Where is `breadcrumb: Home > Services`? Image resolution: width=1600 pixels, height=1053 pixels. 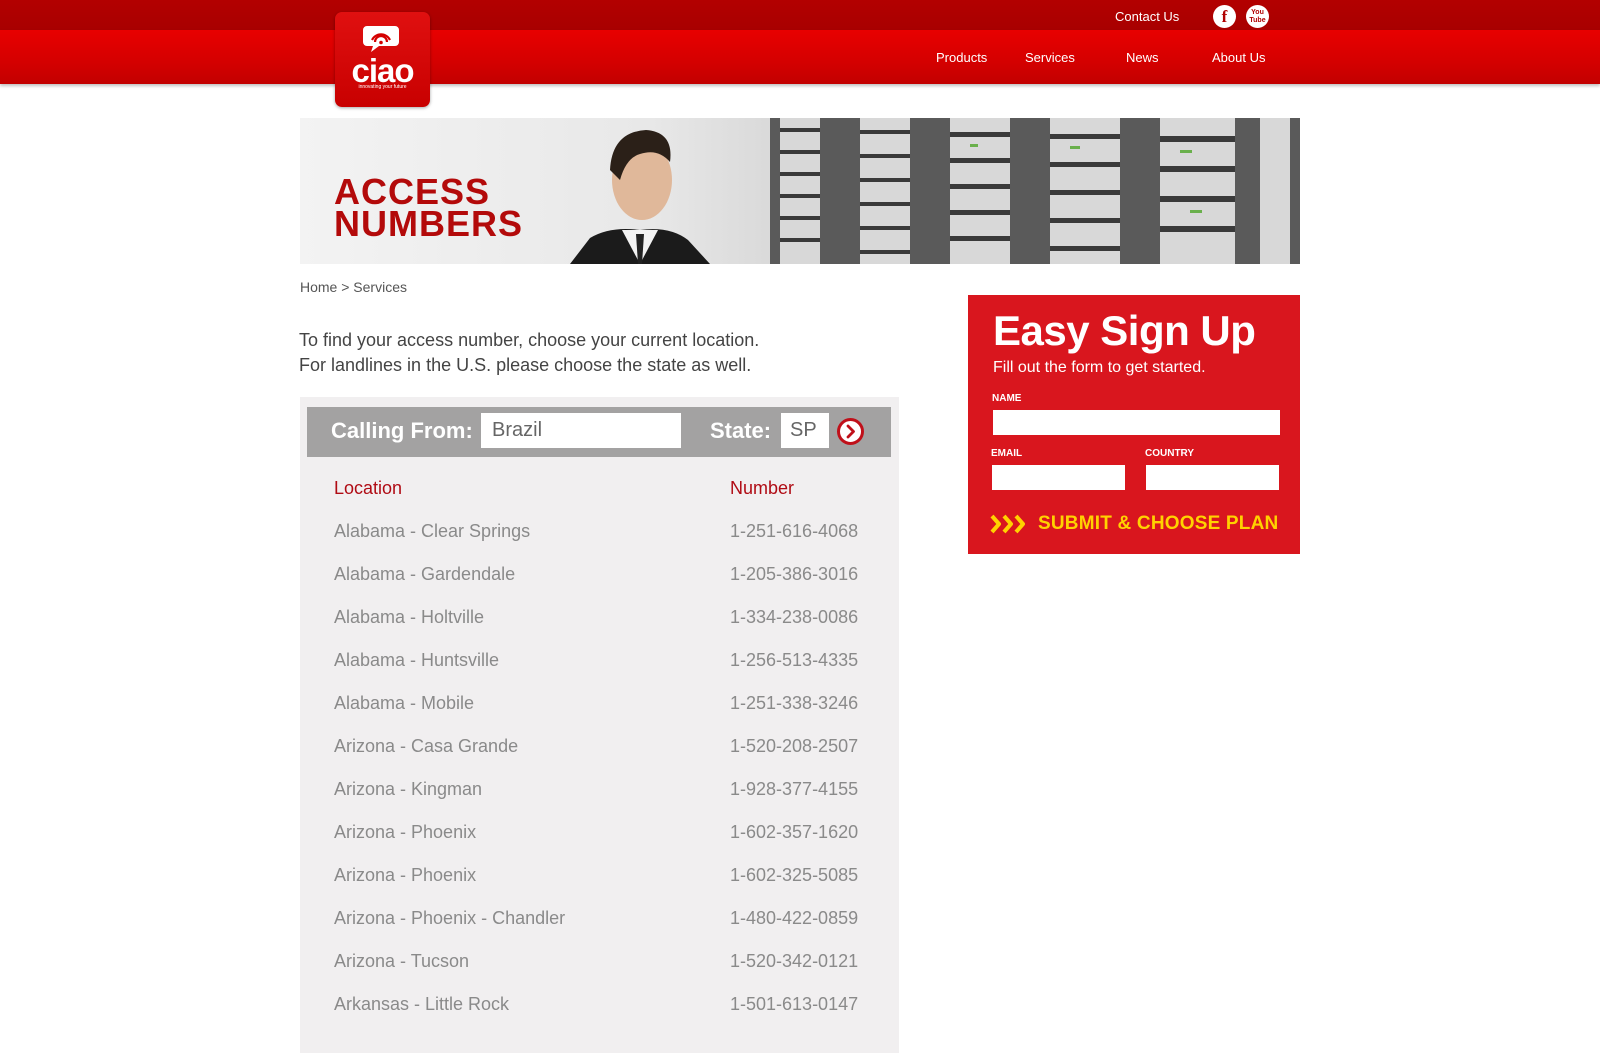
breadcrumb: Home > Services is located at coordinates (353, 287).